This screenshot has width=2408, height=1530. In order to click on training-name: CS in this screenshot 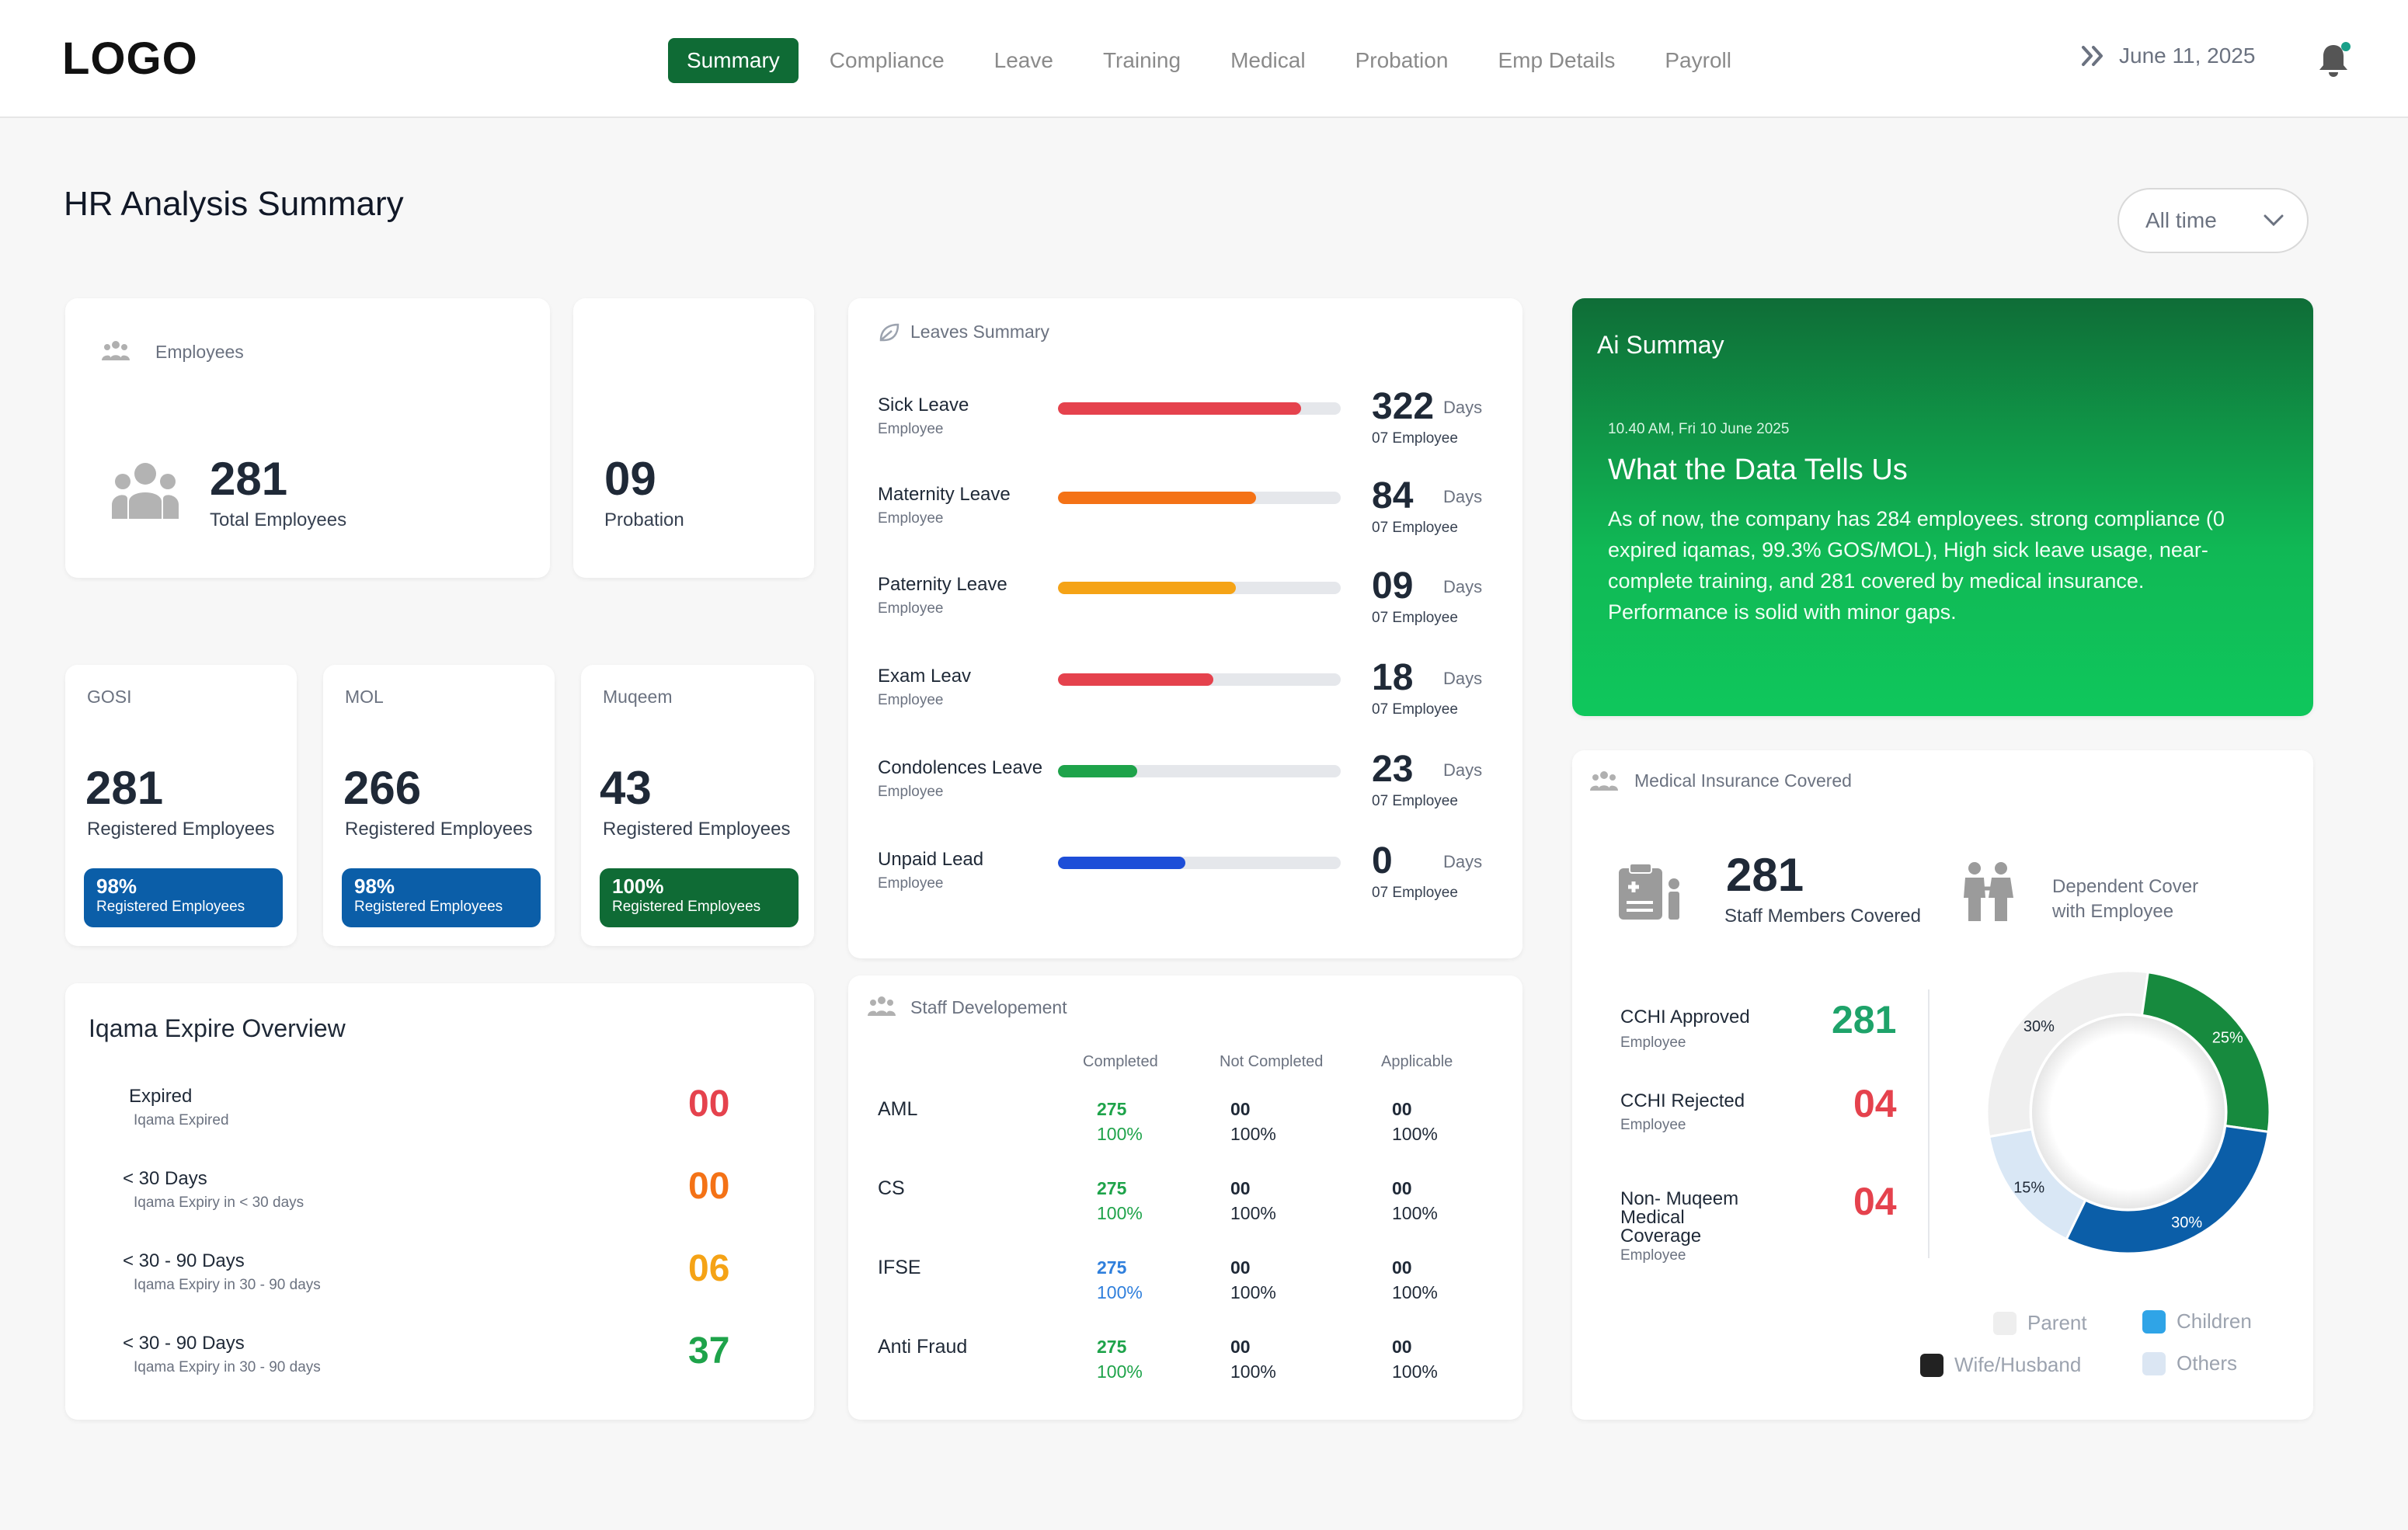, I will do `click(891, 1188)`.